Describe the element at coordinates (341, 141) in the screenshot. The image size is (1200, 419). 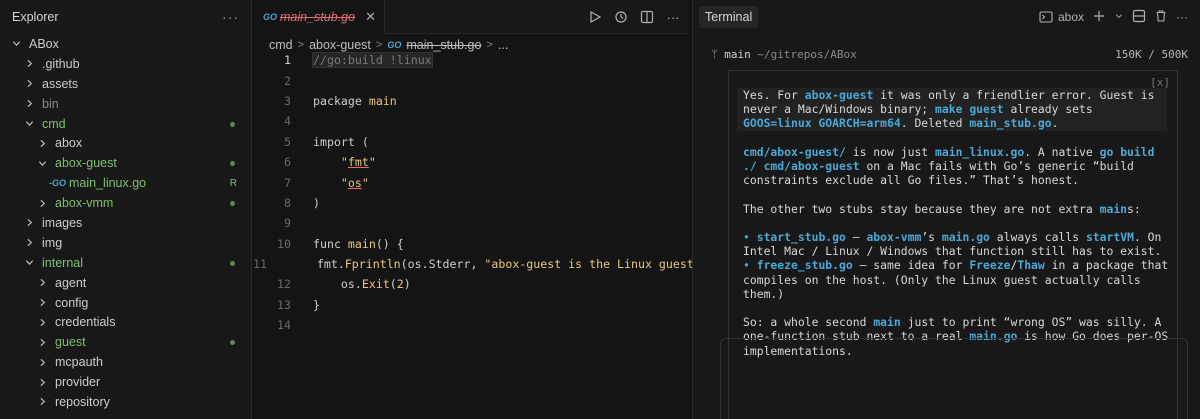
I see `code-text: import (` at that location.